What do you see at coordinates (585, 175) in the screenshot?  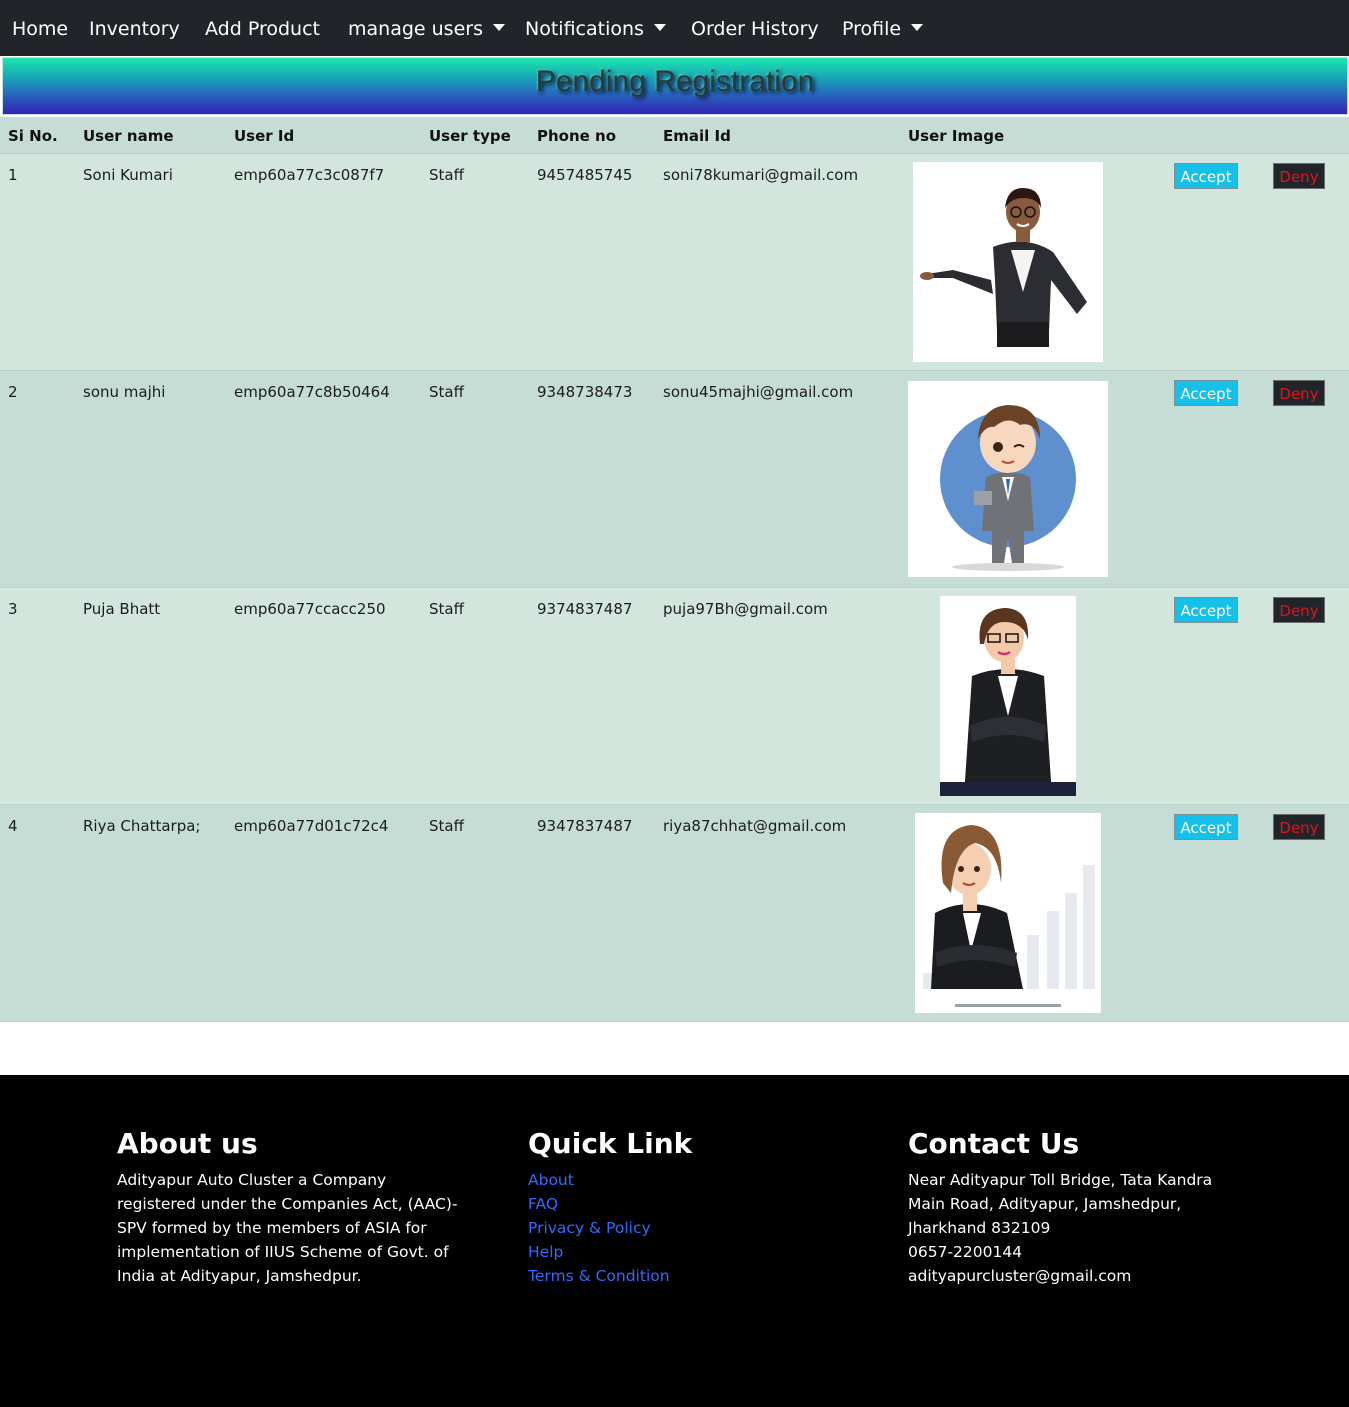 I see `cell-phone: 9457485745` at bounding box center [585, 175].